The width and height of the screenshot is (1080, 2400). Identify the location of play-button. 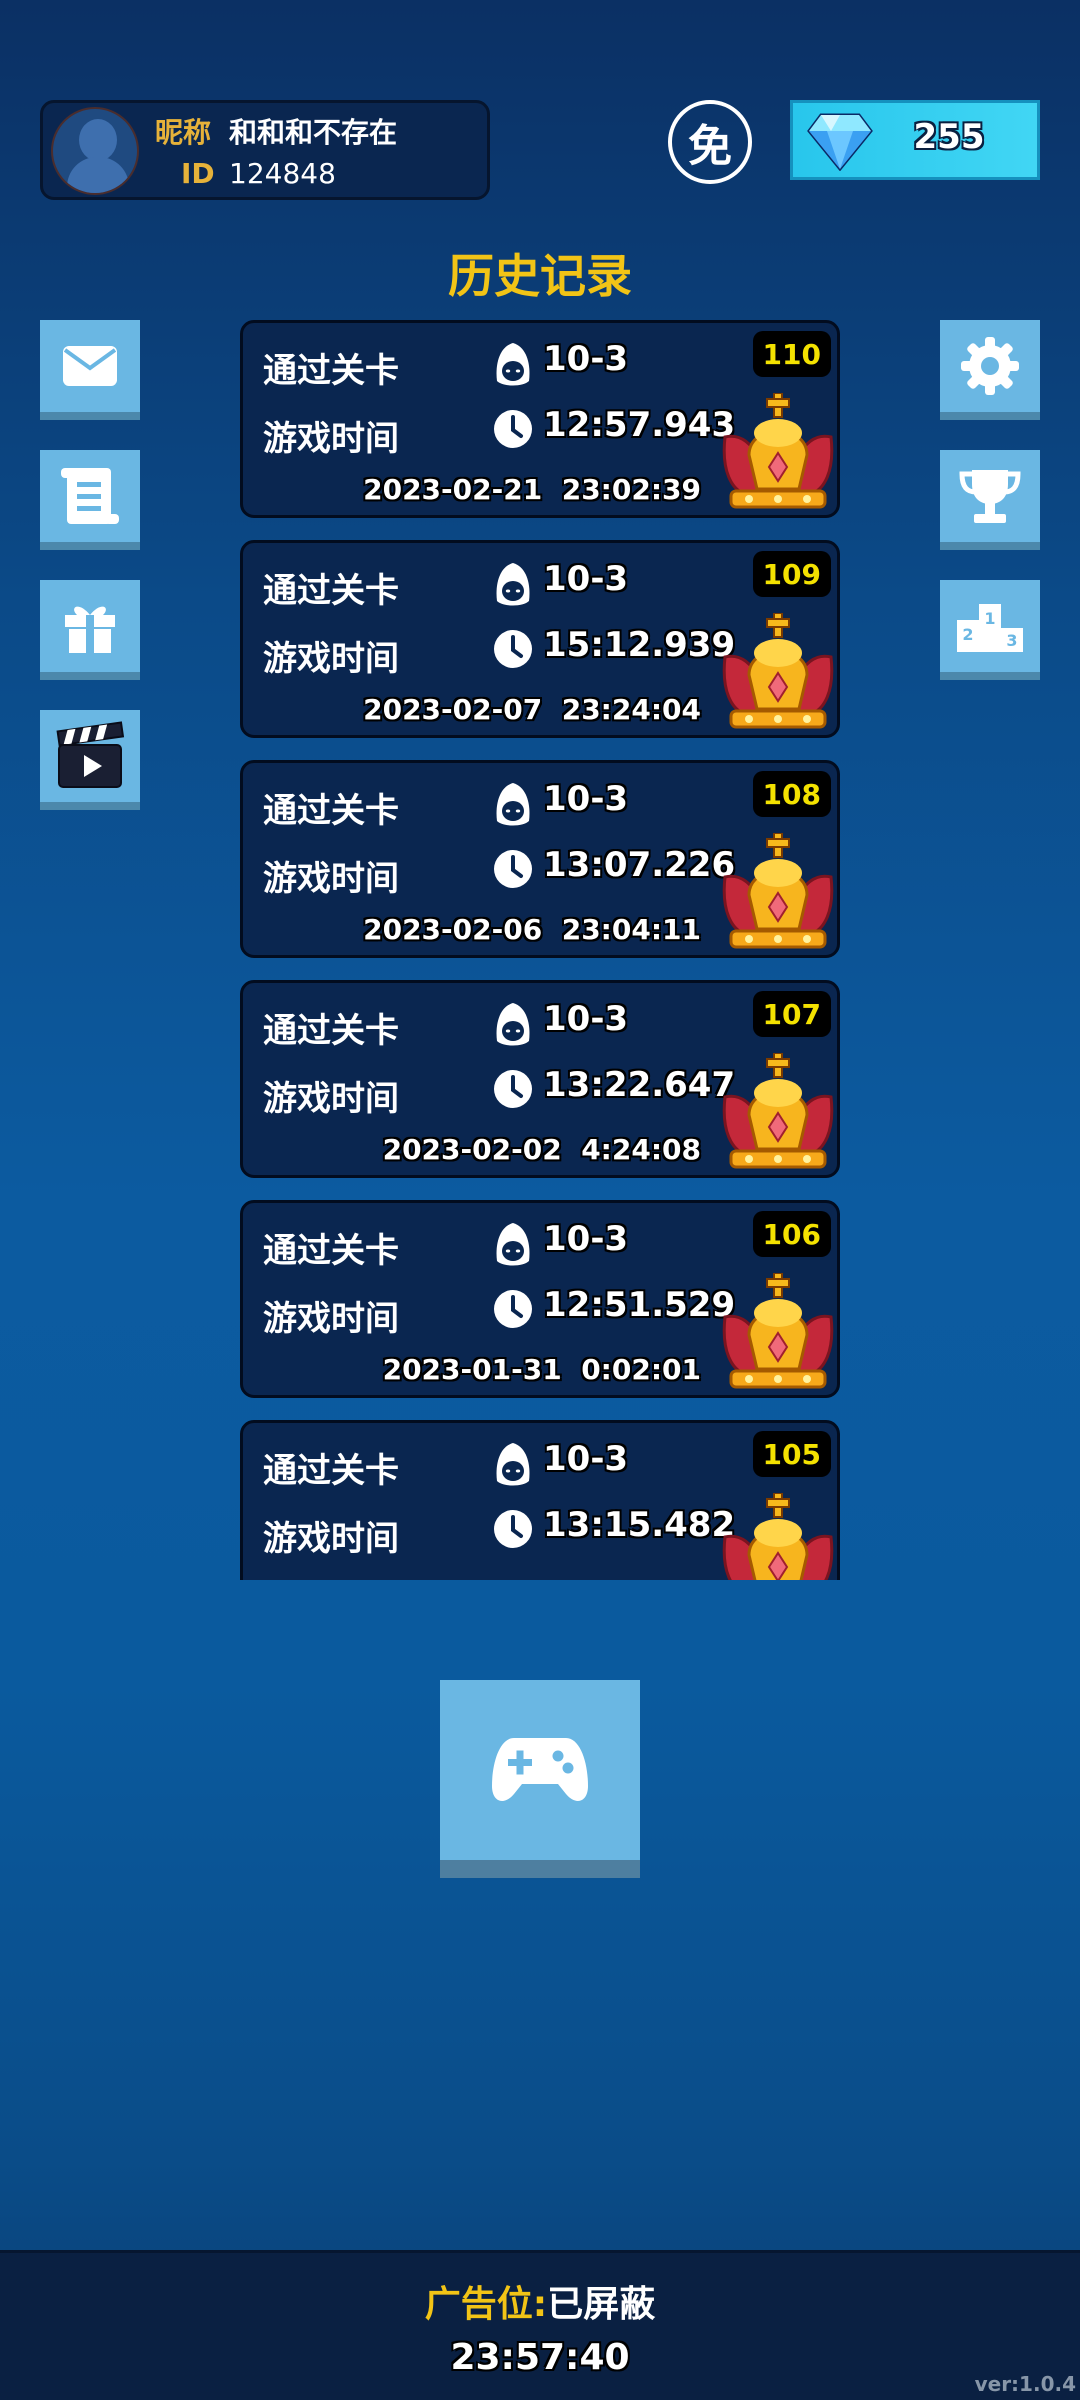
(540, 1779).